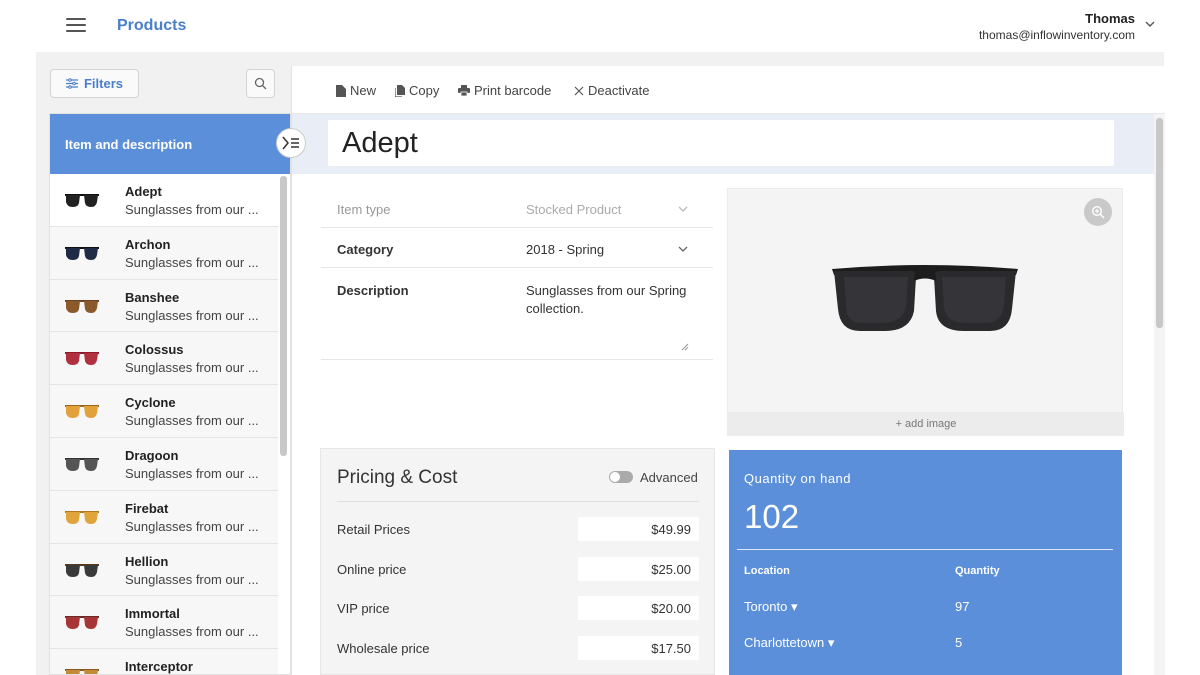  I want to click on user-email: thomas@inflowinventory.com, so click(1057, 35).